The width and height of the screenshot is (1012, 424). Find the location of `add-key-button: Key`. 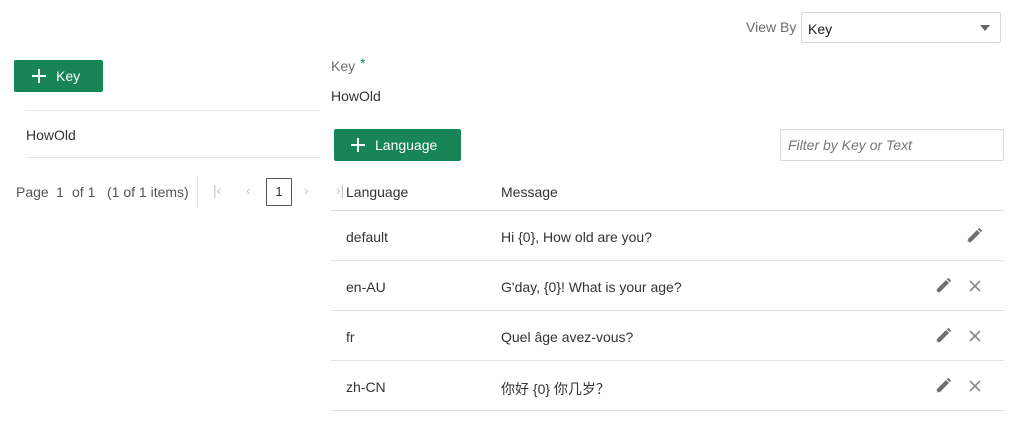

add-key-button: Key is located at coordinates (58, 76).